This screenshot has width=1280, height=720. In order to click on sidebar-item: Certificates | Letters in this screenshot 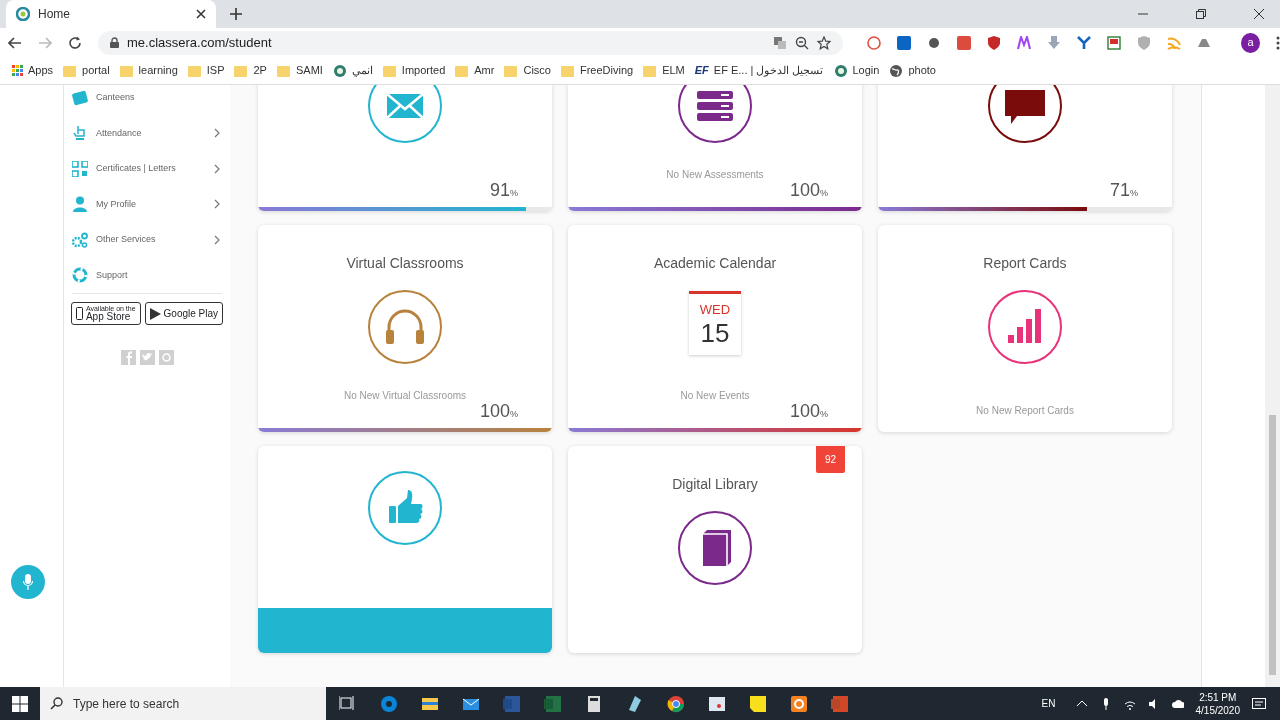, I will do `click(147, 169)`.